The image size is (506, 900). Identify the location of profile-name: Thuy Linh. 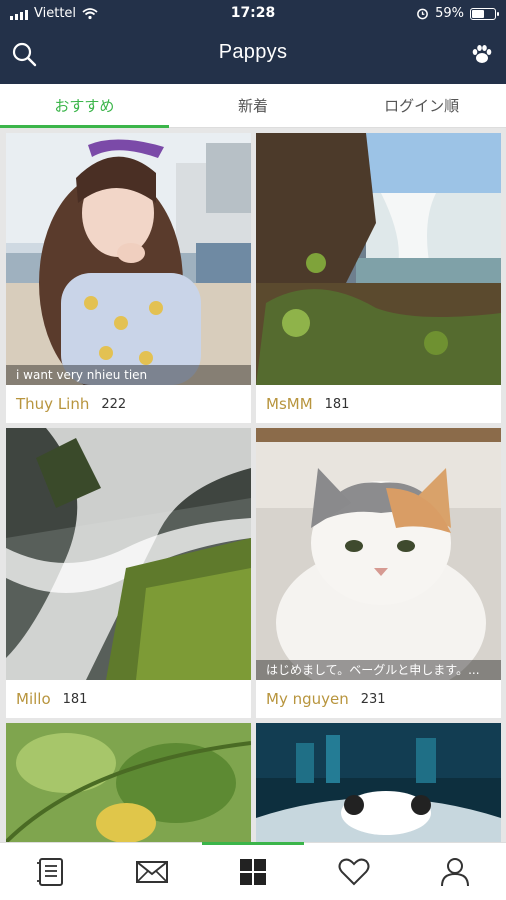
(53, 404).